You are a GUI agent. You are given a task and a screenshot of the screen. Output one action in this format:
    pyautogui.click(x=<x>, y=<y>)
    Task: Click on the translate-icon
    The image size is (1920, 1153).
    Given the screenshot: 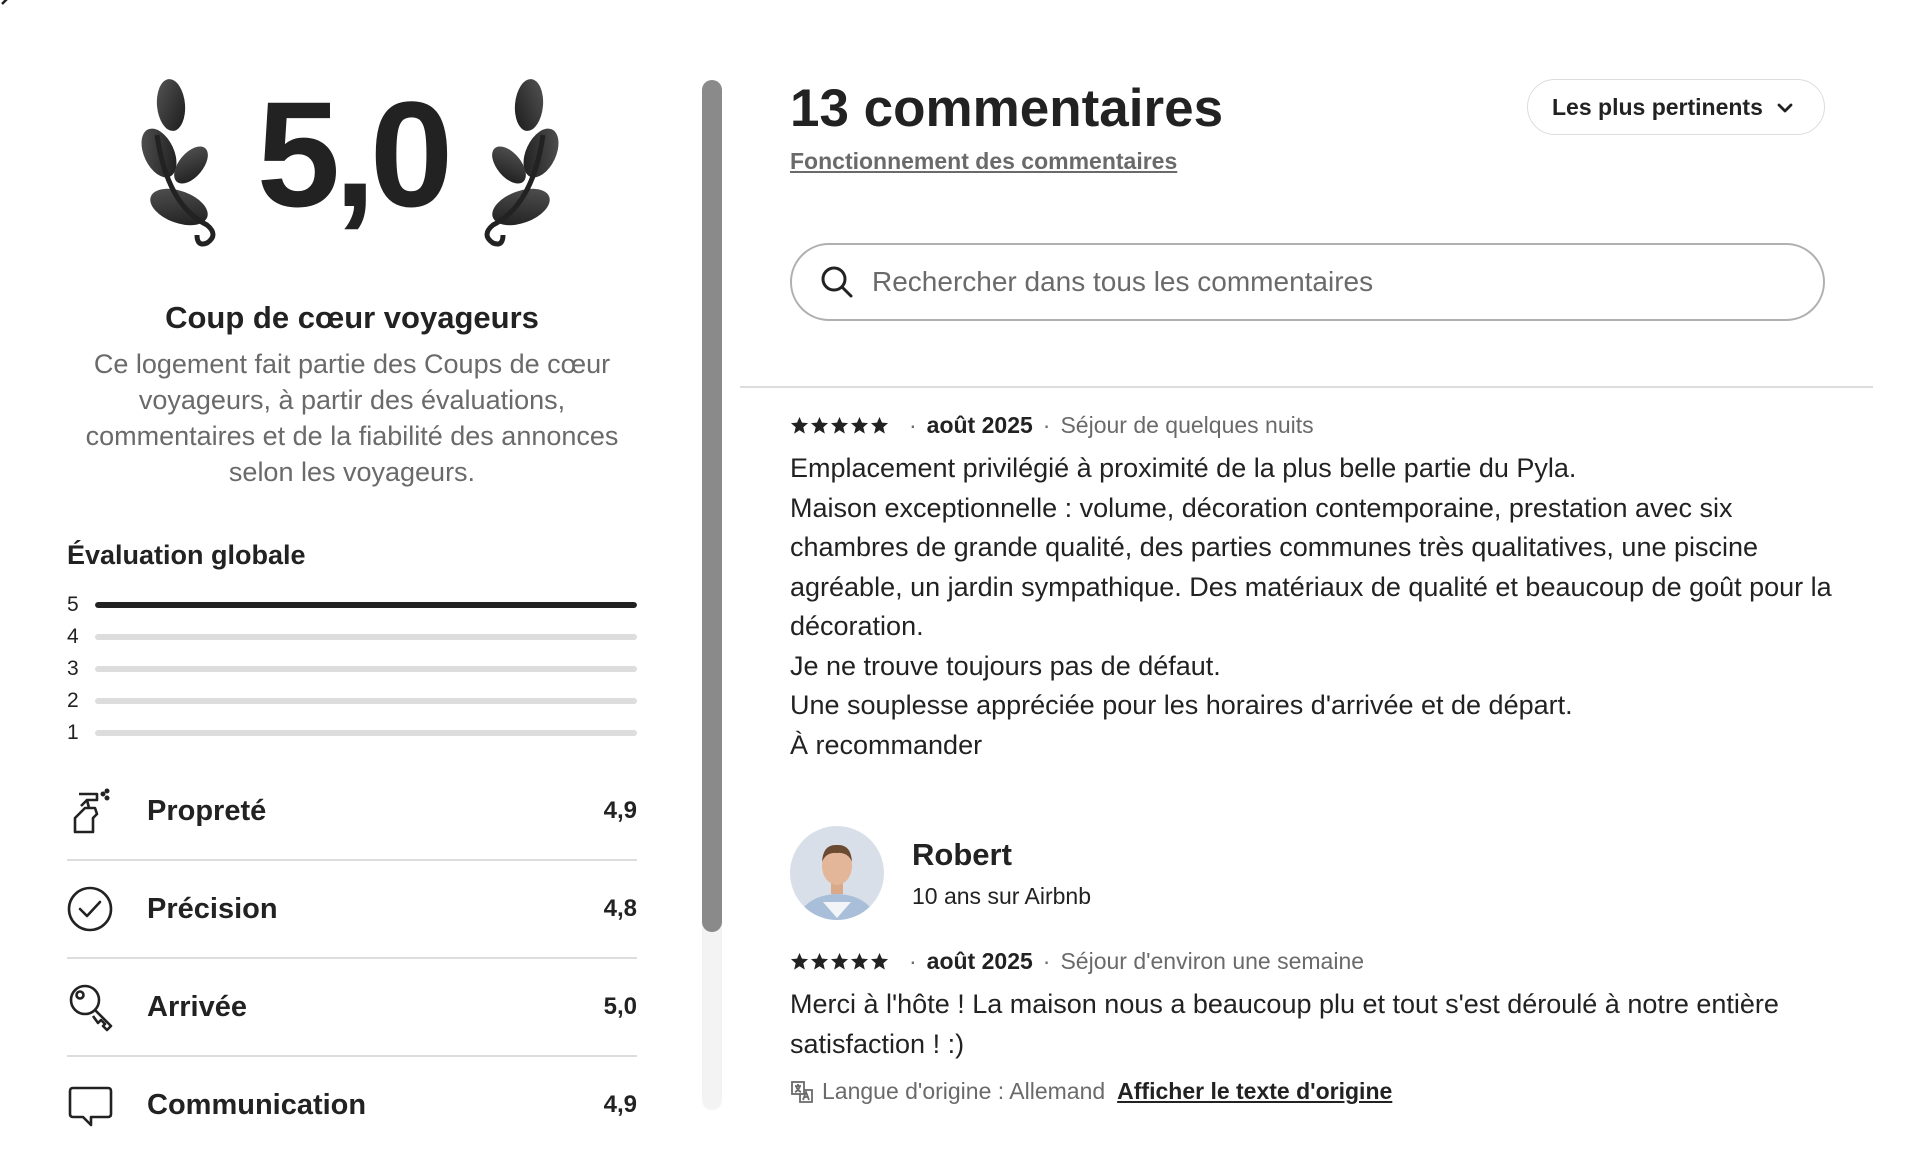 What is the action you would take?
    pyautogui.click(x=802, y=1091)
    